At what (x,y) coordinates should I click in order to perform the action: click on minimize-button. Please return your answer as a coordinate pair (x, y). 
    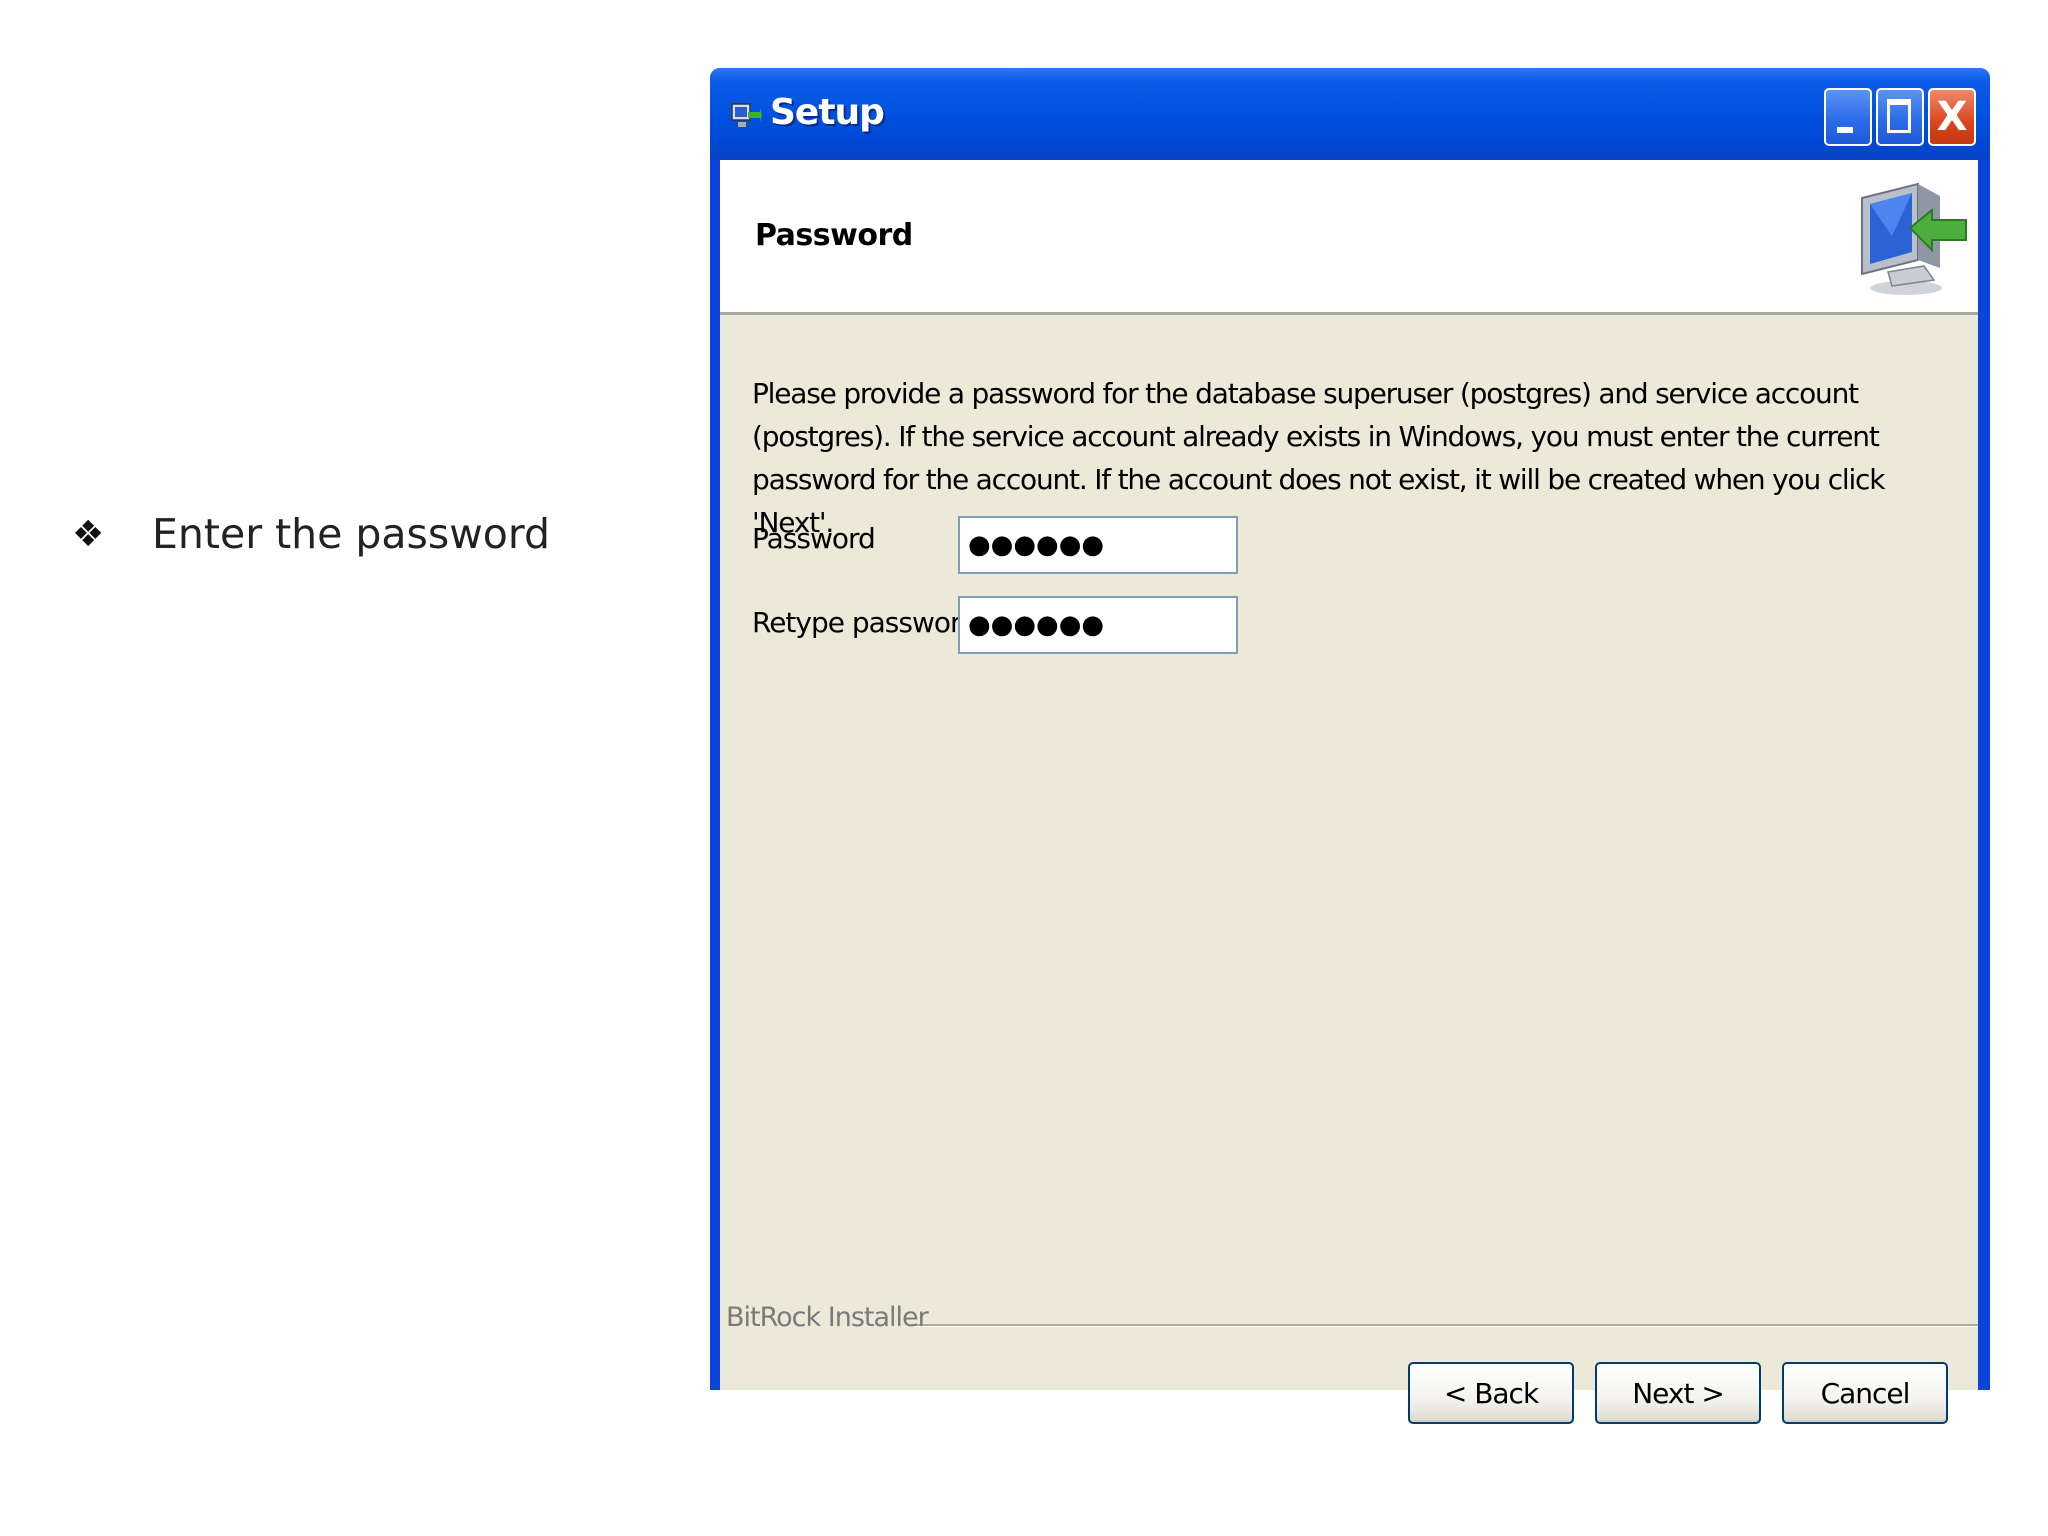
    Looking at the image, I should click on (1848, 117).